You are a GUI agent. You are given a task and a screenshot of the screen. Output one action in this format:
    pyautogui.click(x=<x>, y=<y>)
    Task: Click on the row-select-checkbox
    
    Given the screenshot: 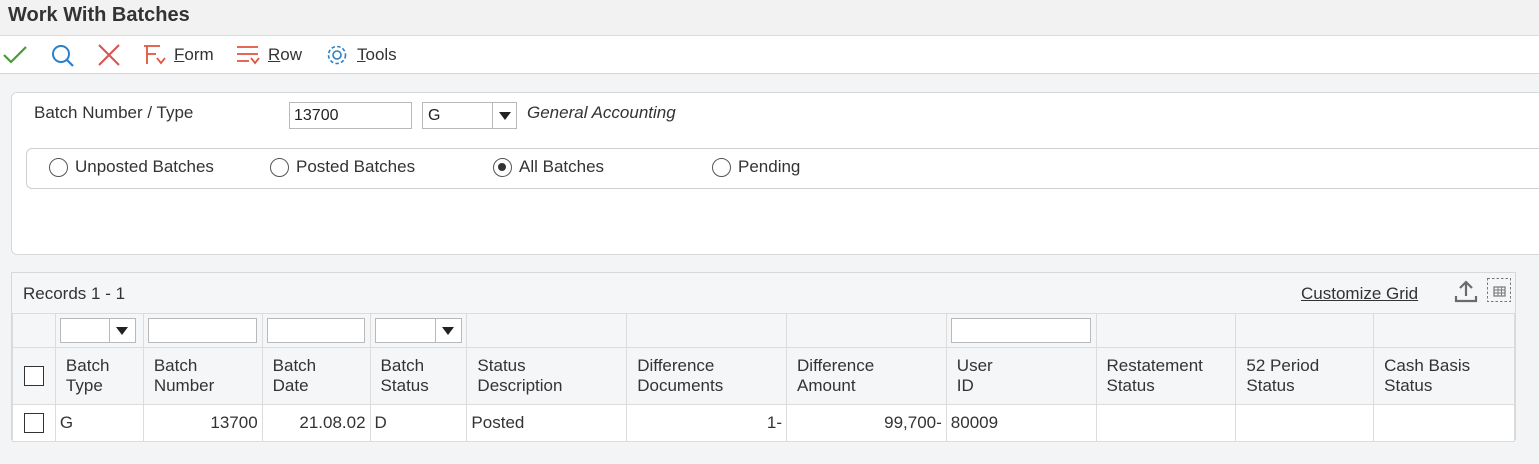 What is the action you would take?
    pyautogui.click(x=33, y=423)
    